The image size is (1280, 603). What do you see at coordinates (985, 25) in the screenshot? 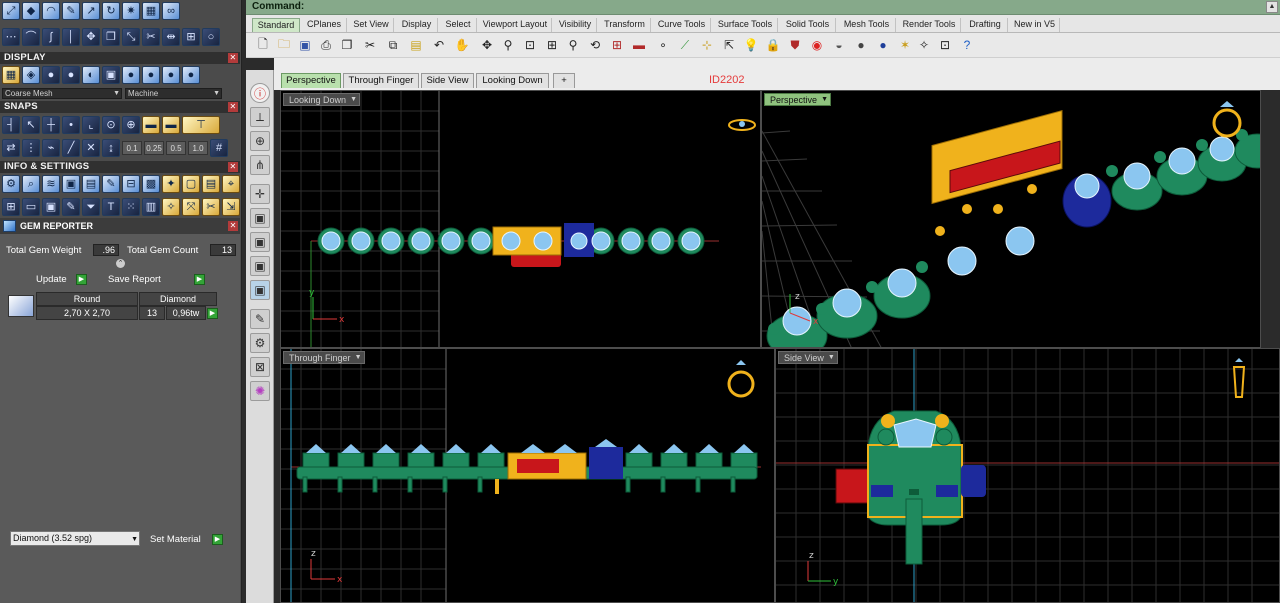
I see `tab-drafting: Drafting` at bounding box center [985, 25].